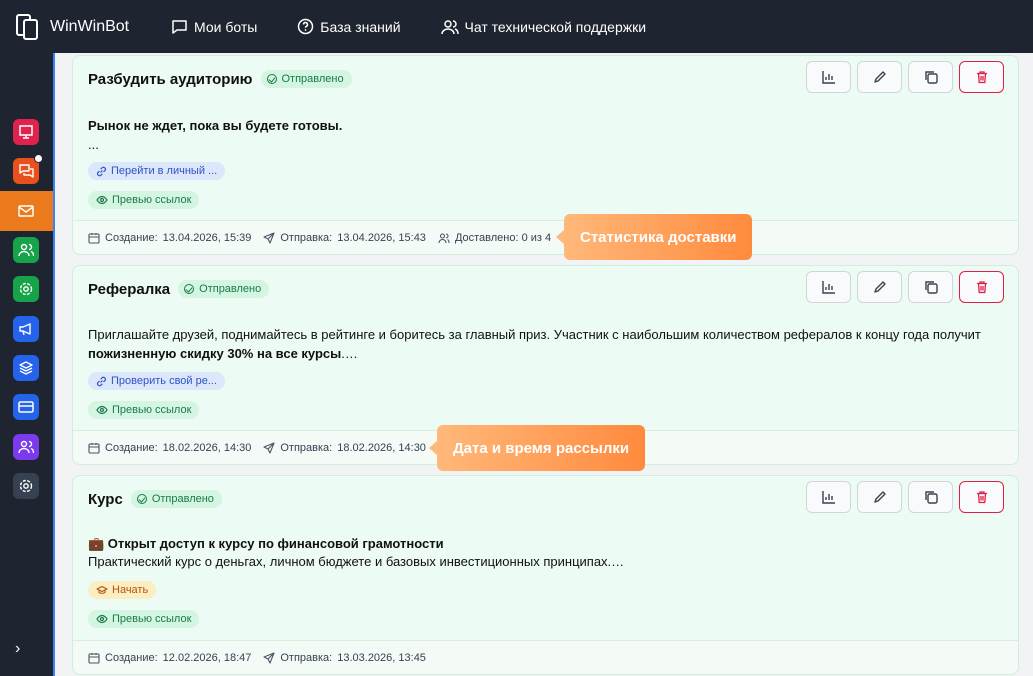  I want to click on created-value: 13.04.2026, 15:39, so click(207, 237).